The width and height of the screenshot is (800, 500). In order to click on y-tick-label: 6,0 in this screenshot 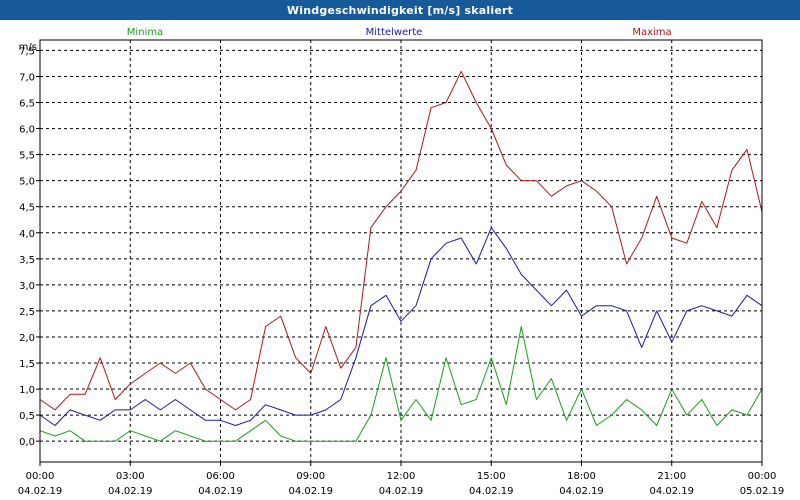, I will do `click(27, 130)`.